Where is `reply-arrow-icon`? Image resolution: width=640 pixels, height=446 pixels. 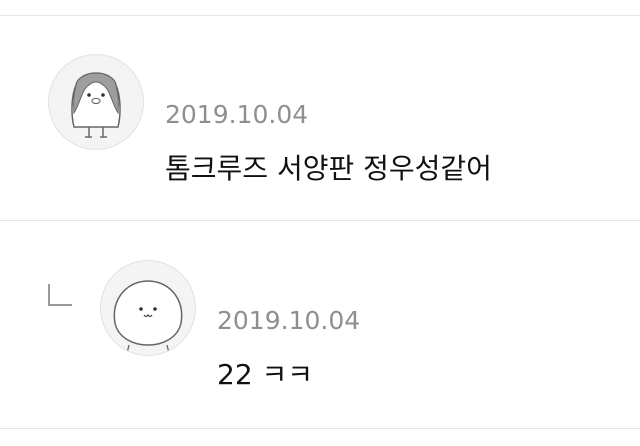
reply-arrow-icon is located at coordinates (60, 295).